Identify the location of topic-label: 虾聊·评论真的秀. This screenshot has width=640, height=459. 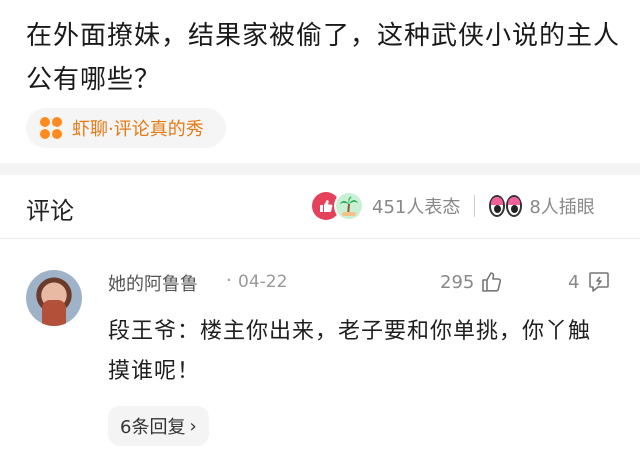
(138, 129).